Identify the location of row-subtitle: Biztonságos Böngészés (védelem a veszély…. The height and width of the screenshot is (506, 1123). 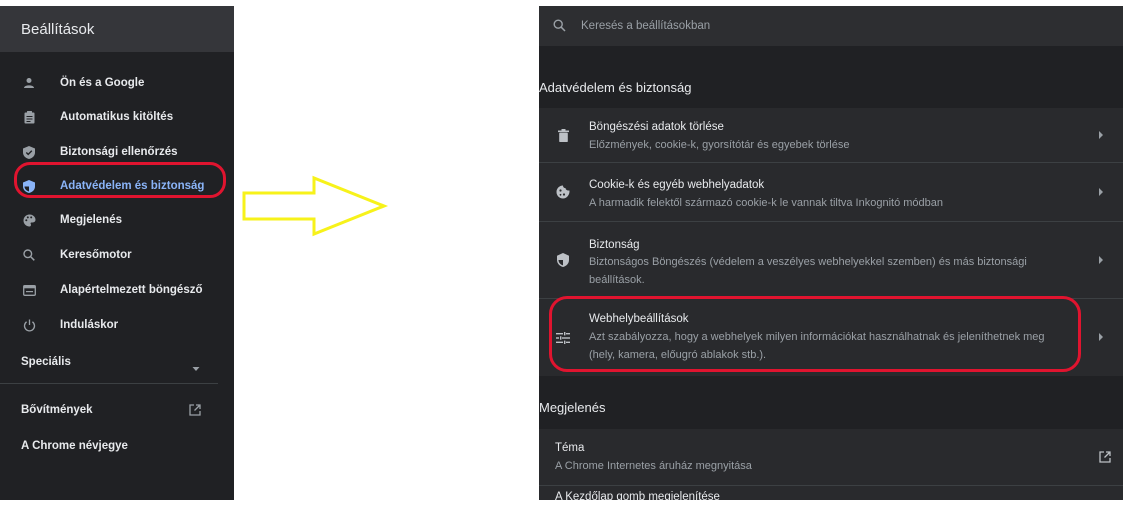
(808, 271).